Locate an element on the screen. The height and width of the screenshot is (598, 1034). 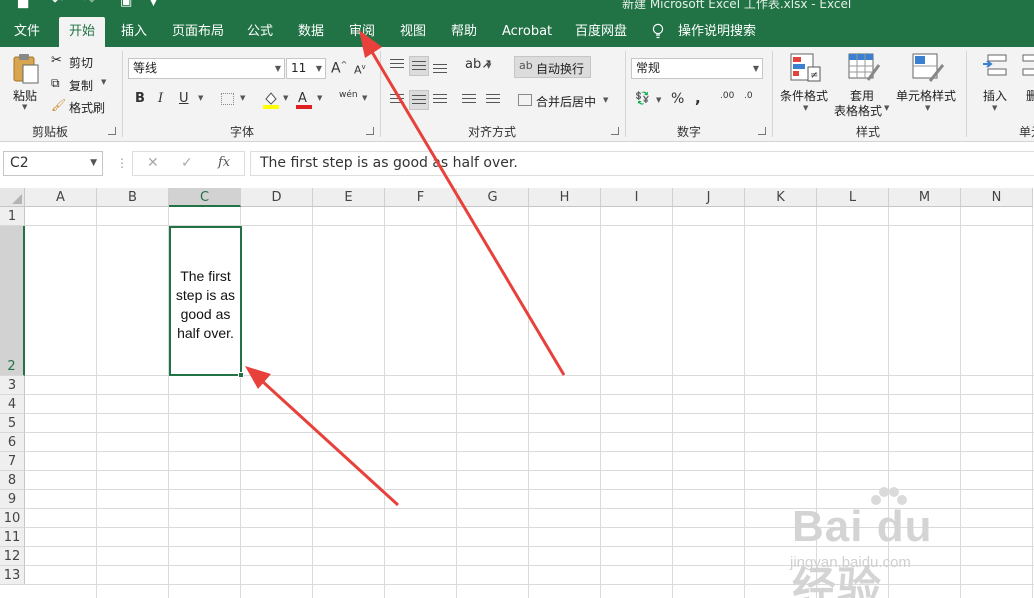
tab-page-layout: 页面布局 is located at coordinates (198, 32).